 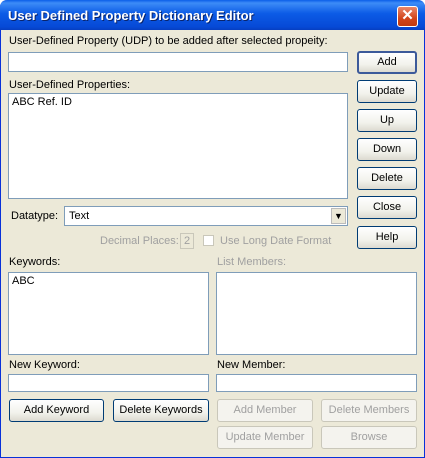 I want to click on long-date-checkbox, so click(x=208, y=240).